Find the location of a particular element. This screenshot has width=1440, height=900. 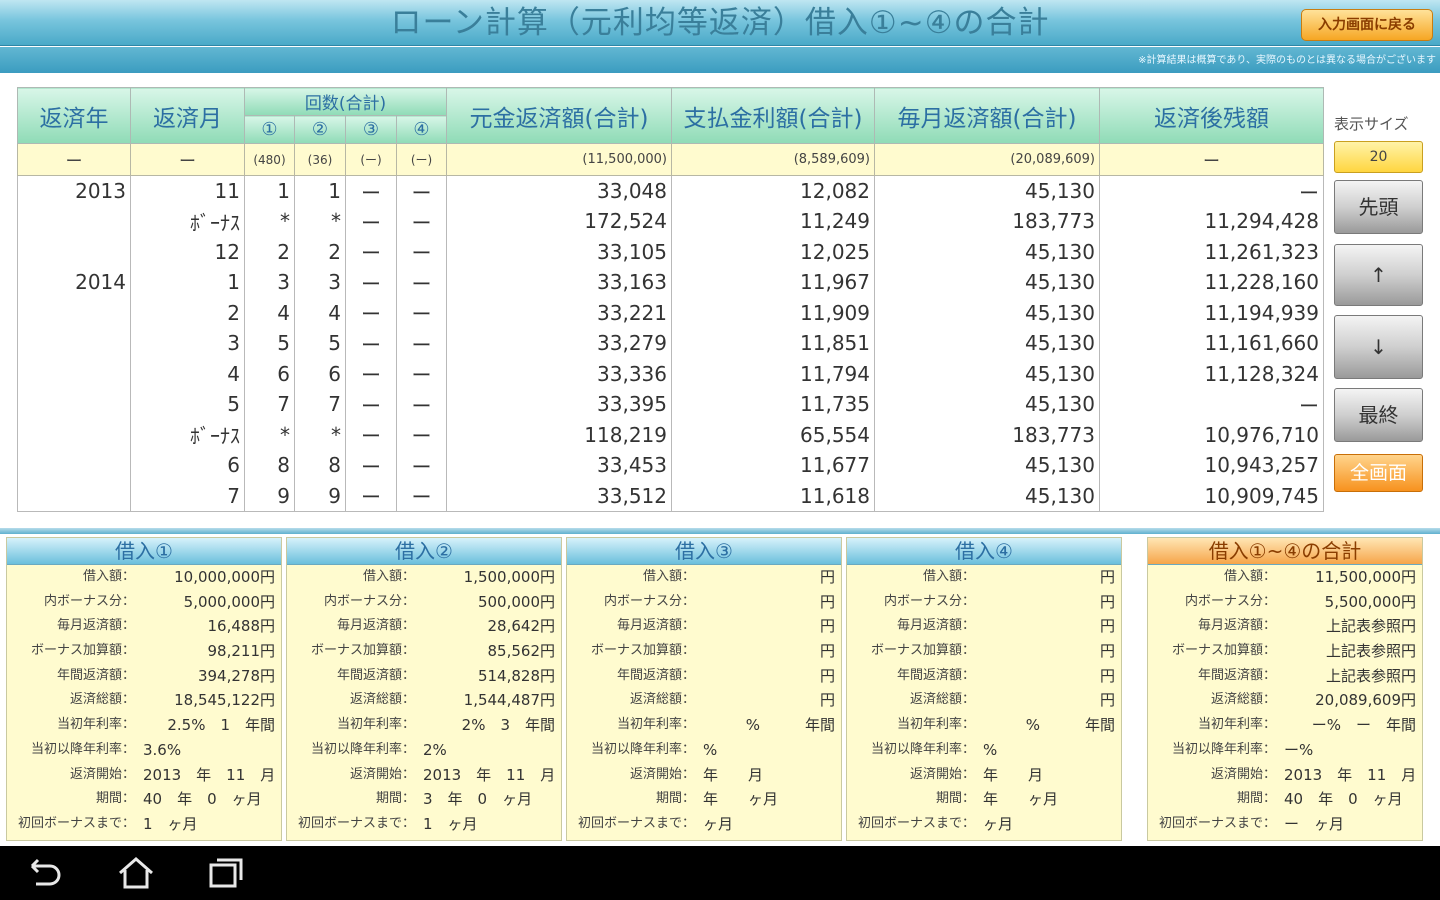

panel-row-value: ヶ月 is located at coordinates (998, 823).